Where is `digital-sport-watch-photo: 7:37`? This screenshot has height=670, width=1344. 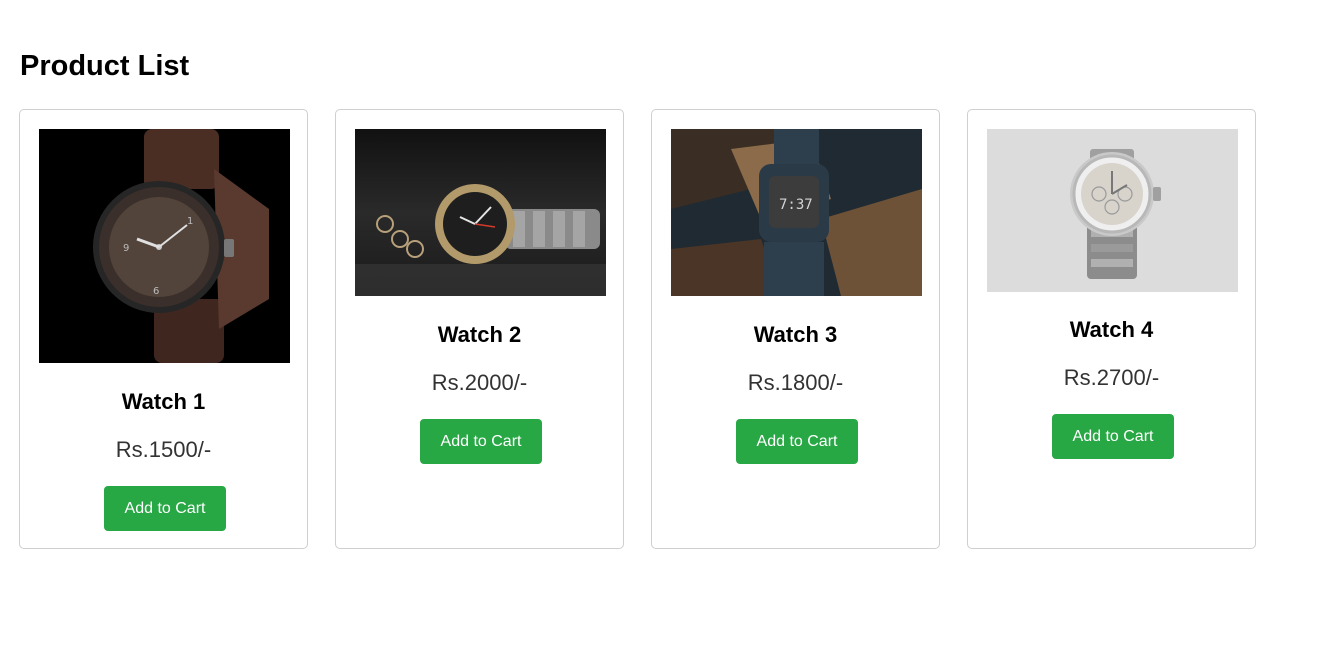
digital-sport-watch-photo: 7:37 is located at coordinates (796, 212).